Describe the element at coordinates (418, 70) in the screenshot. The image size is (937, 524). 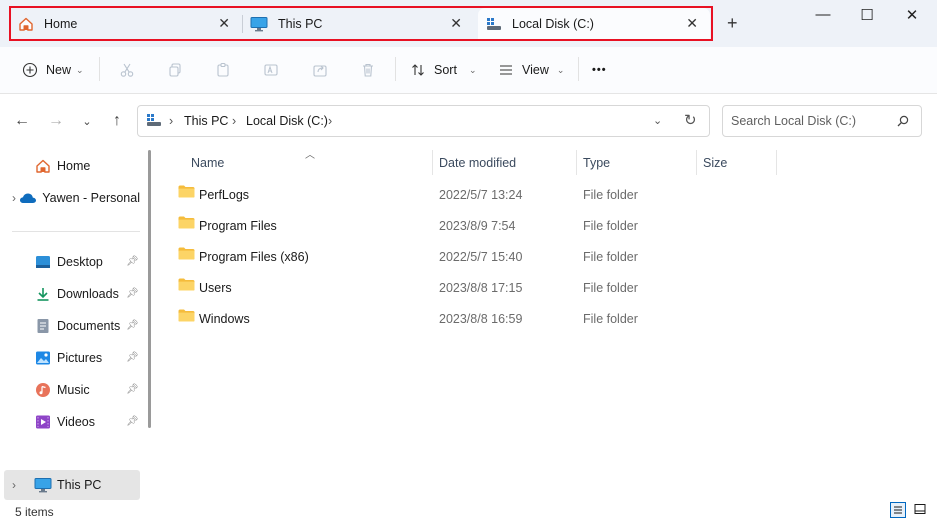
I see `sort-icon` at that location.